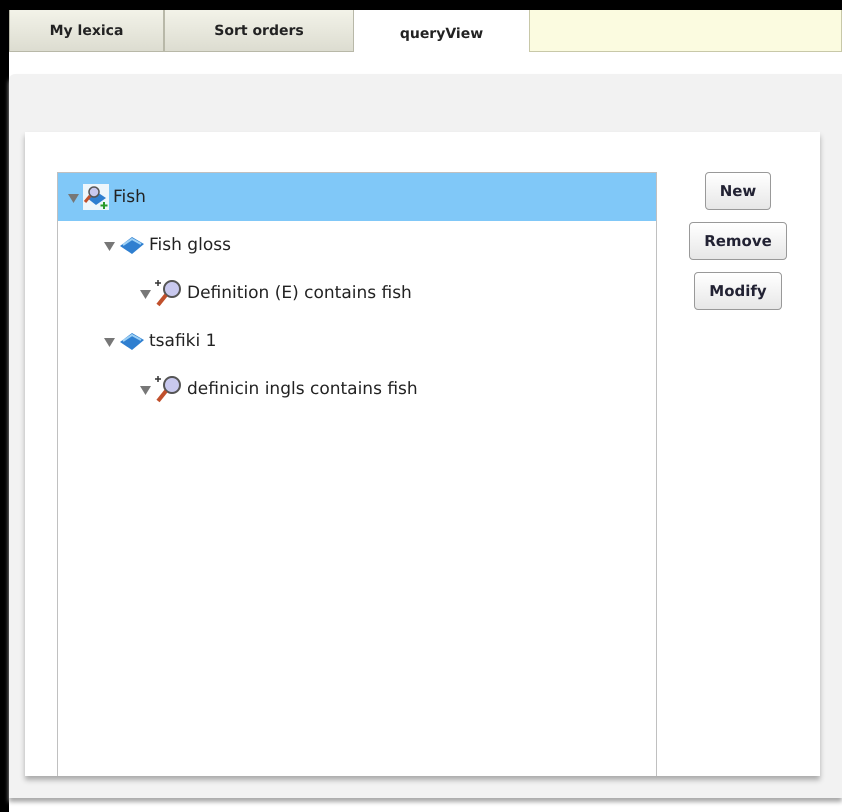  Describe the element at coordinates (357, 197) in the screenshot. I see `tree-row: Fish` at that location.